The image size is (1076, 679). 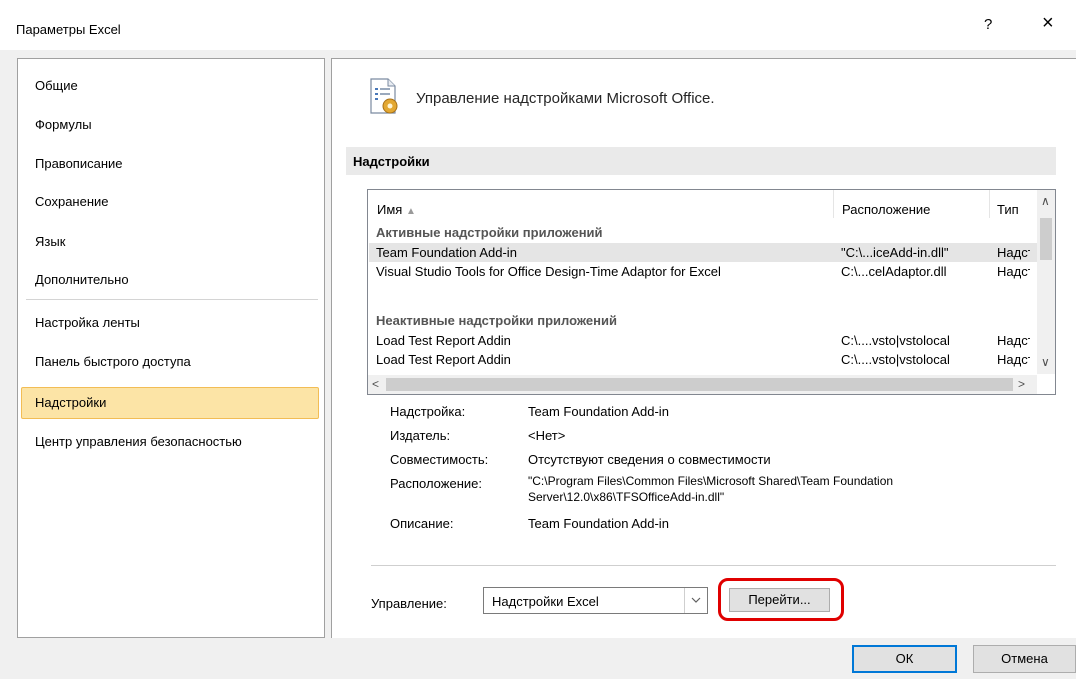 I want to click on vertical-scroll-thumb, so click(x=1046, y=239).